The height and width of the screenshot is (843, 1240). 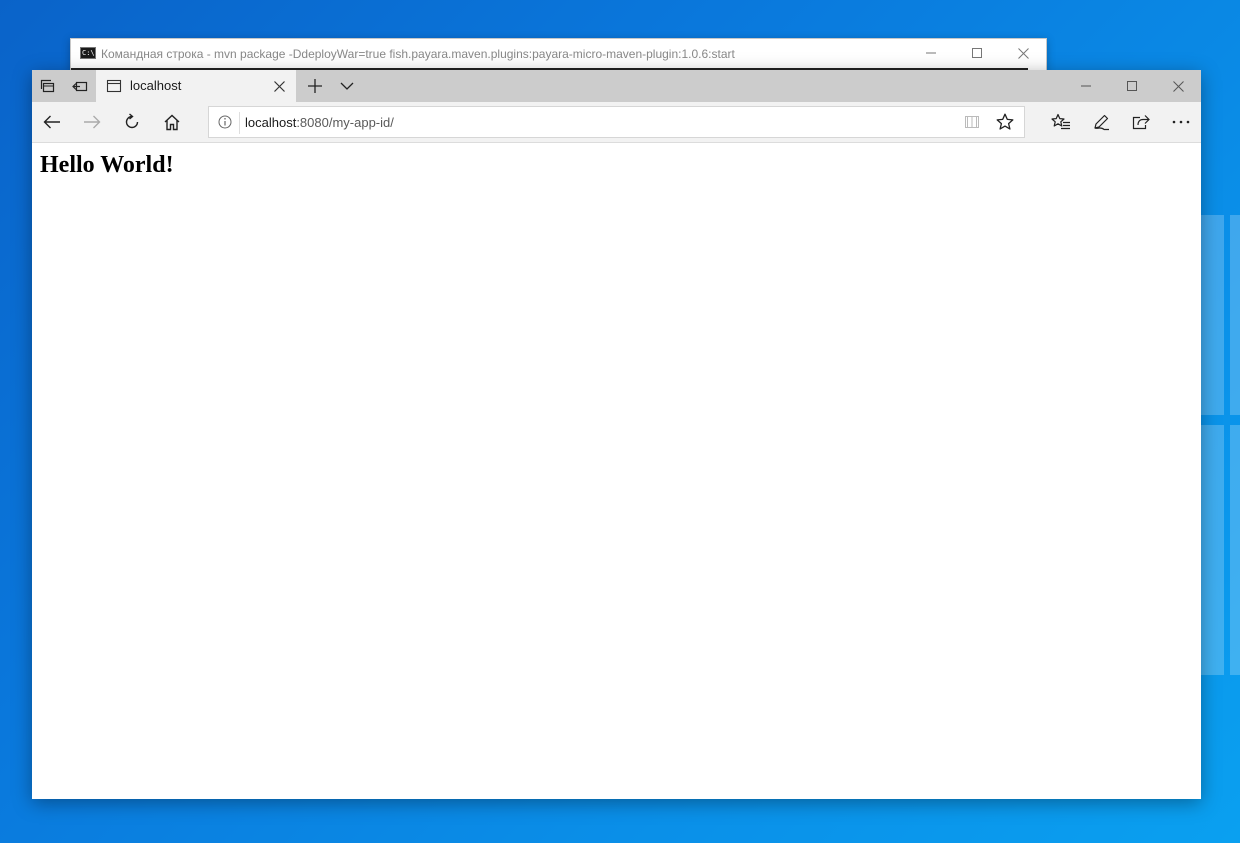 I want to click on restore-tabs-button, so click(x=80, y=86).